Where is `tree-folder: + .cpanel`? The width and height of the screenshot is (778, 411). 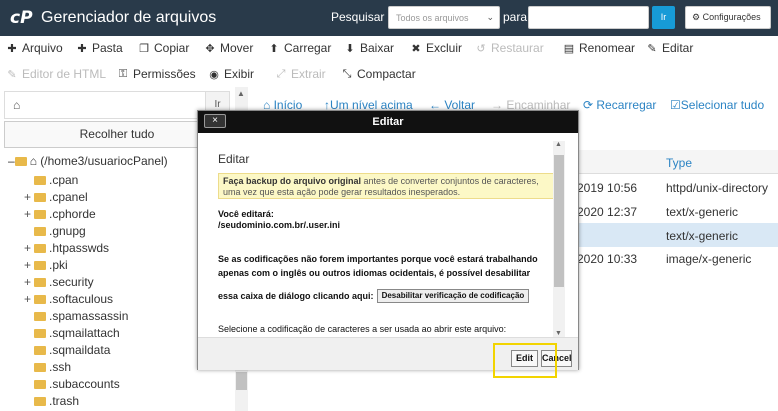
tree-folder: + .cpanel is located at coordinates (56, 197).